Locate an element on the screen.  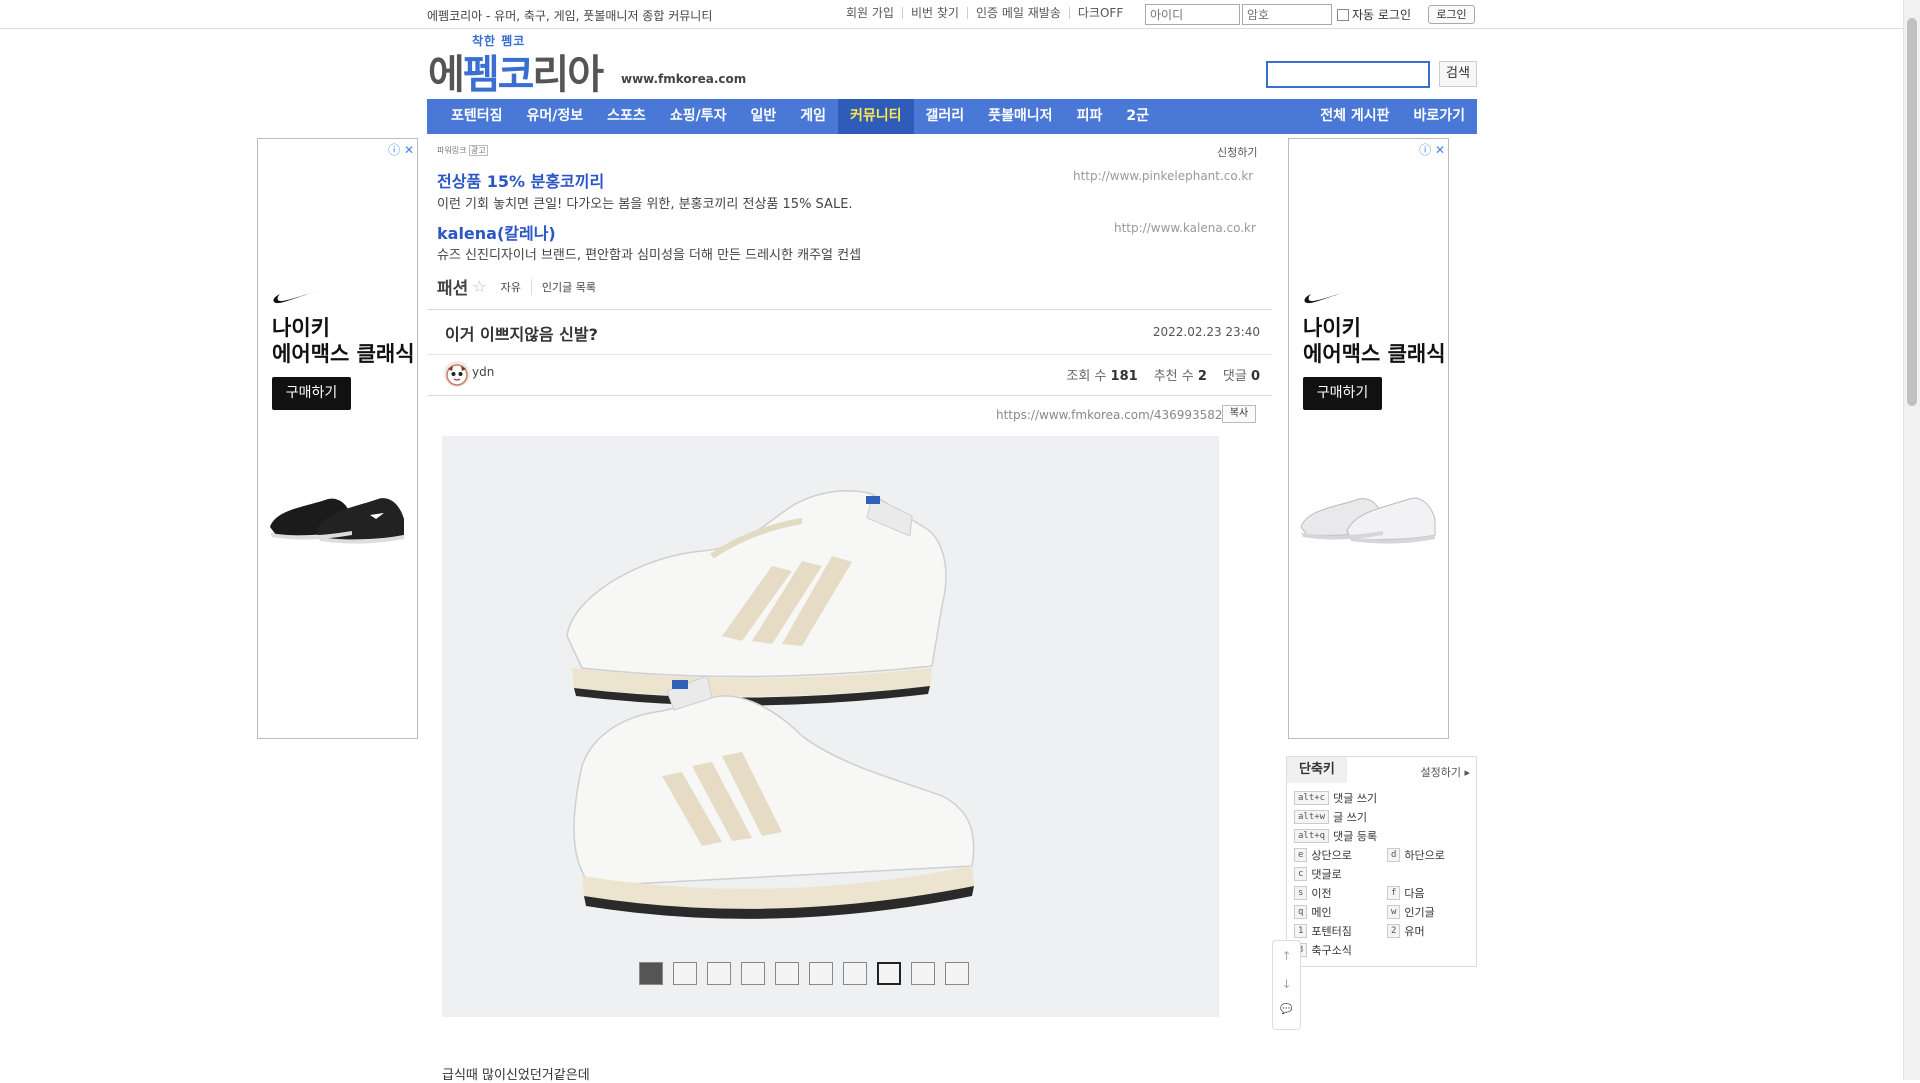
auto-login-label: 자동 로그인 is located at coordinates (1382, 15).